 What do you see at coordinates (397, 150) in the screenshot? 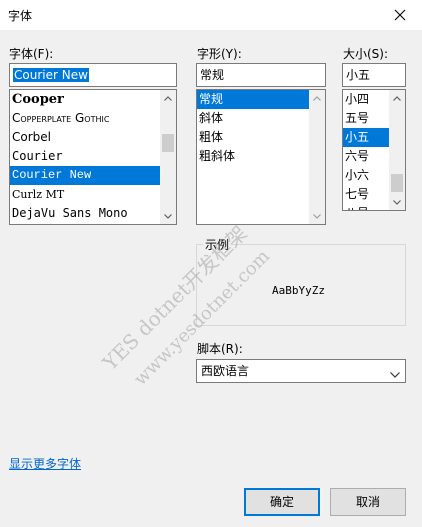
I see `size-list-scrollbar` at bounding box center [397, 150].